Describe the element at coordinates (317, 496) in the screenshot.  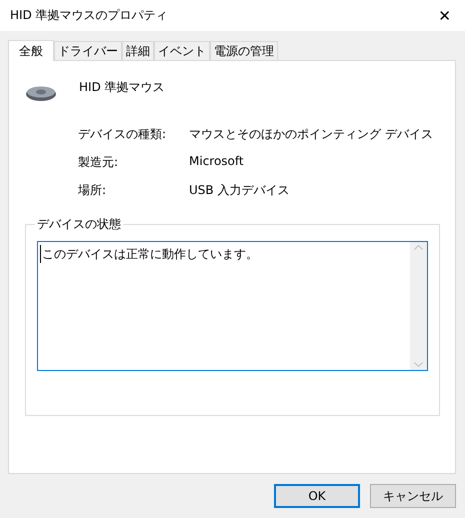
I see `dialog-button: OK` at that location.